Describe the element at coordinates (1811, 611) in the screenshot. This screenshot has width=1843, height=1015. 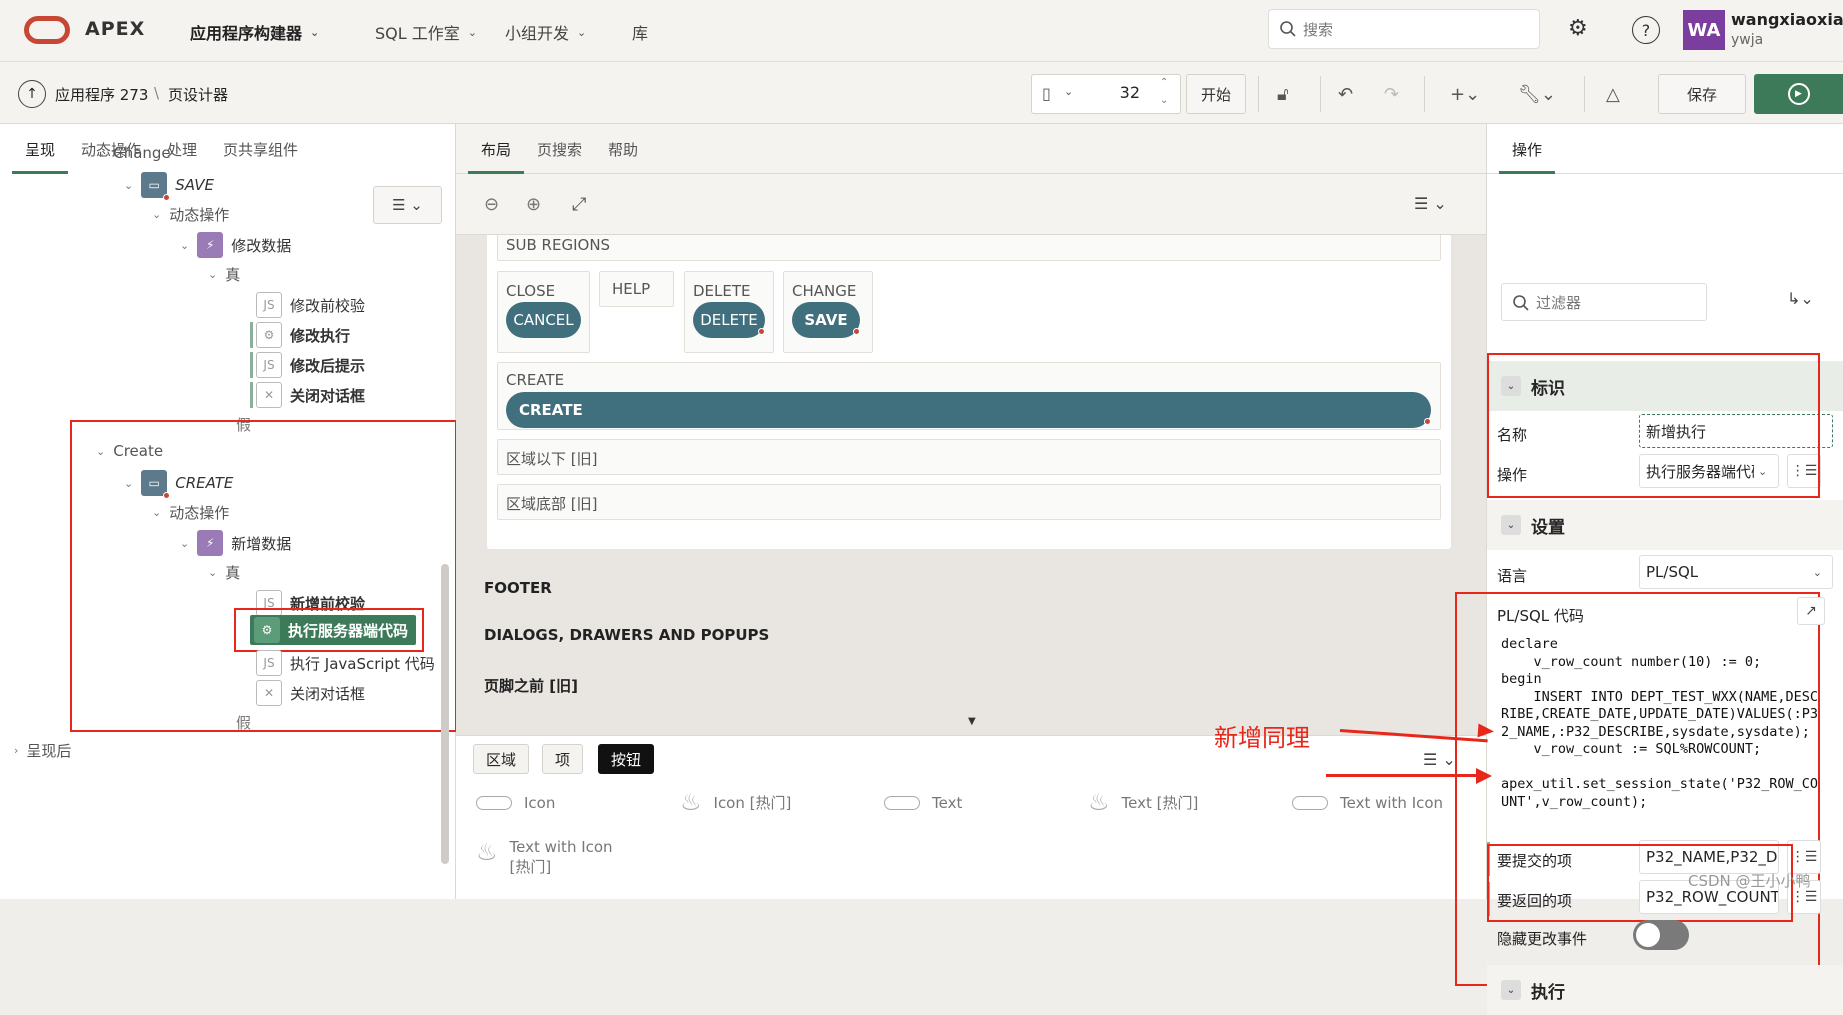
I see `expand-code-icon: ↗` at that location.